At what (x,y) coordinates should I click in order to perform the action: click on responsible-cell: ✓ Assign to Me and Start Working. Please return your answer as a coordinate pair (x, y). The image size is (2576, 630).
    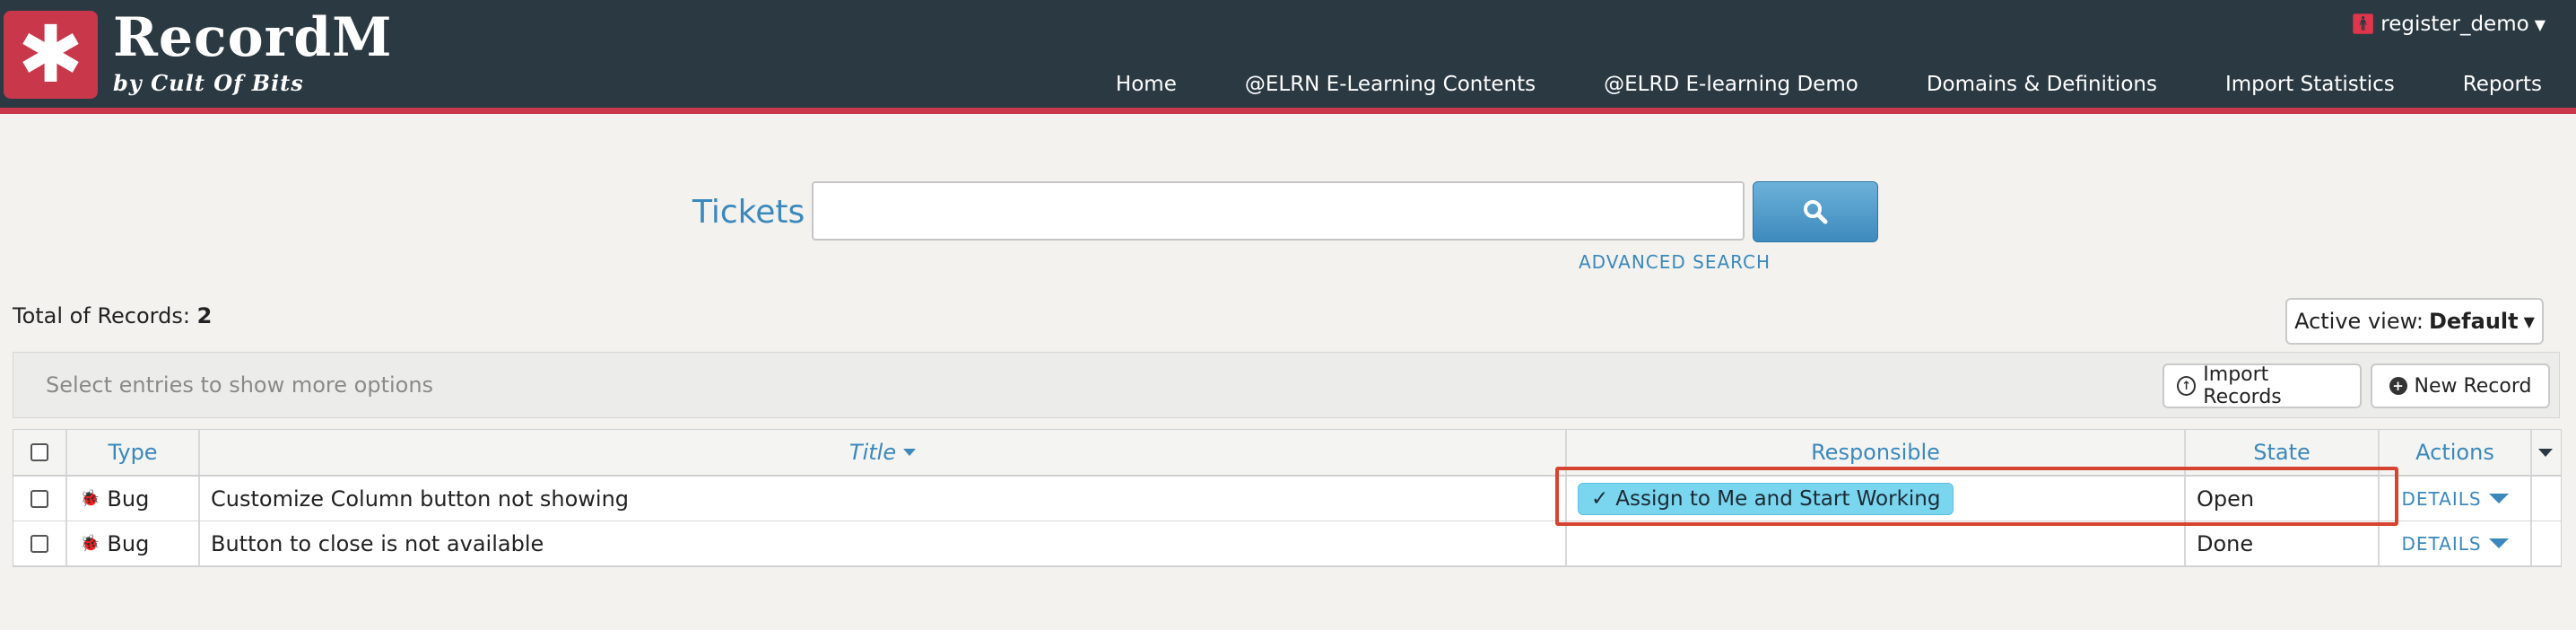
    Looking at the image, I should click on (1876, 499).